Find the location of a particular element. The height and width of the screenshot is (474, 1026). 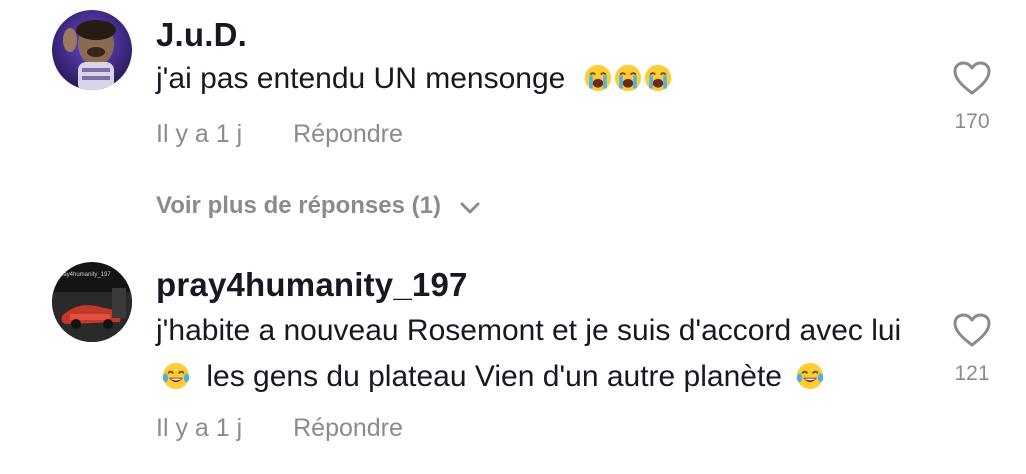

avatar: pray4humanity_197 is located at coordinates (92, 302).